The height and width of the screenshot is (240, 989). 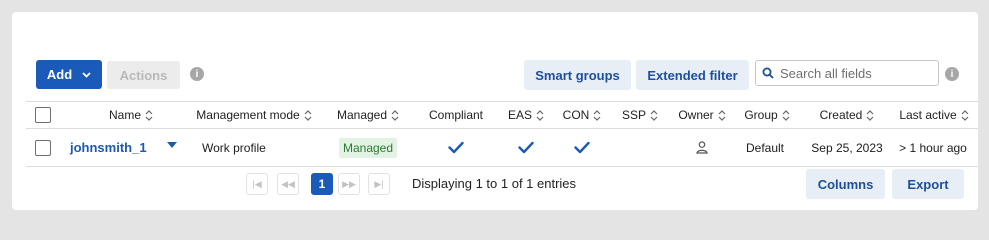 I want to click on export-button: Export, so click(x=928, y=184).